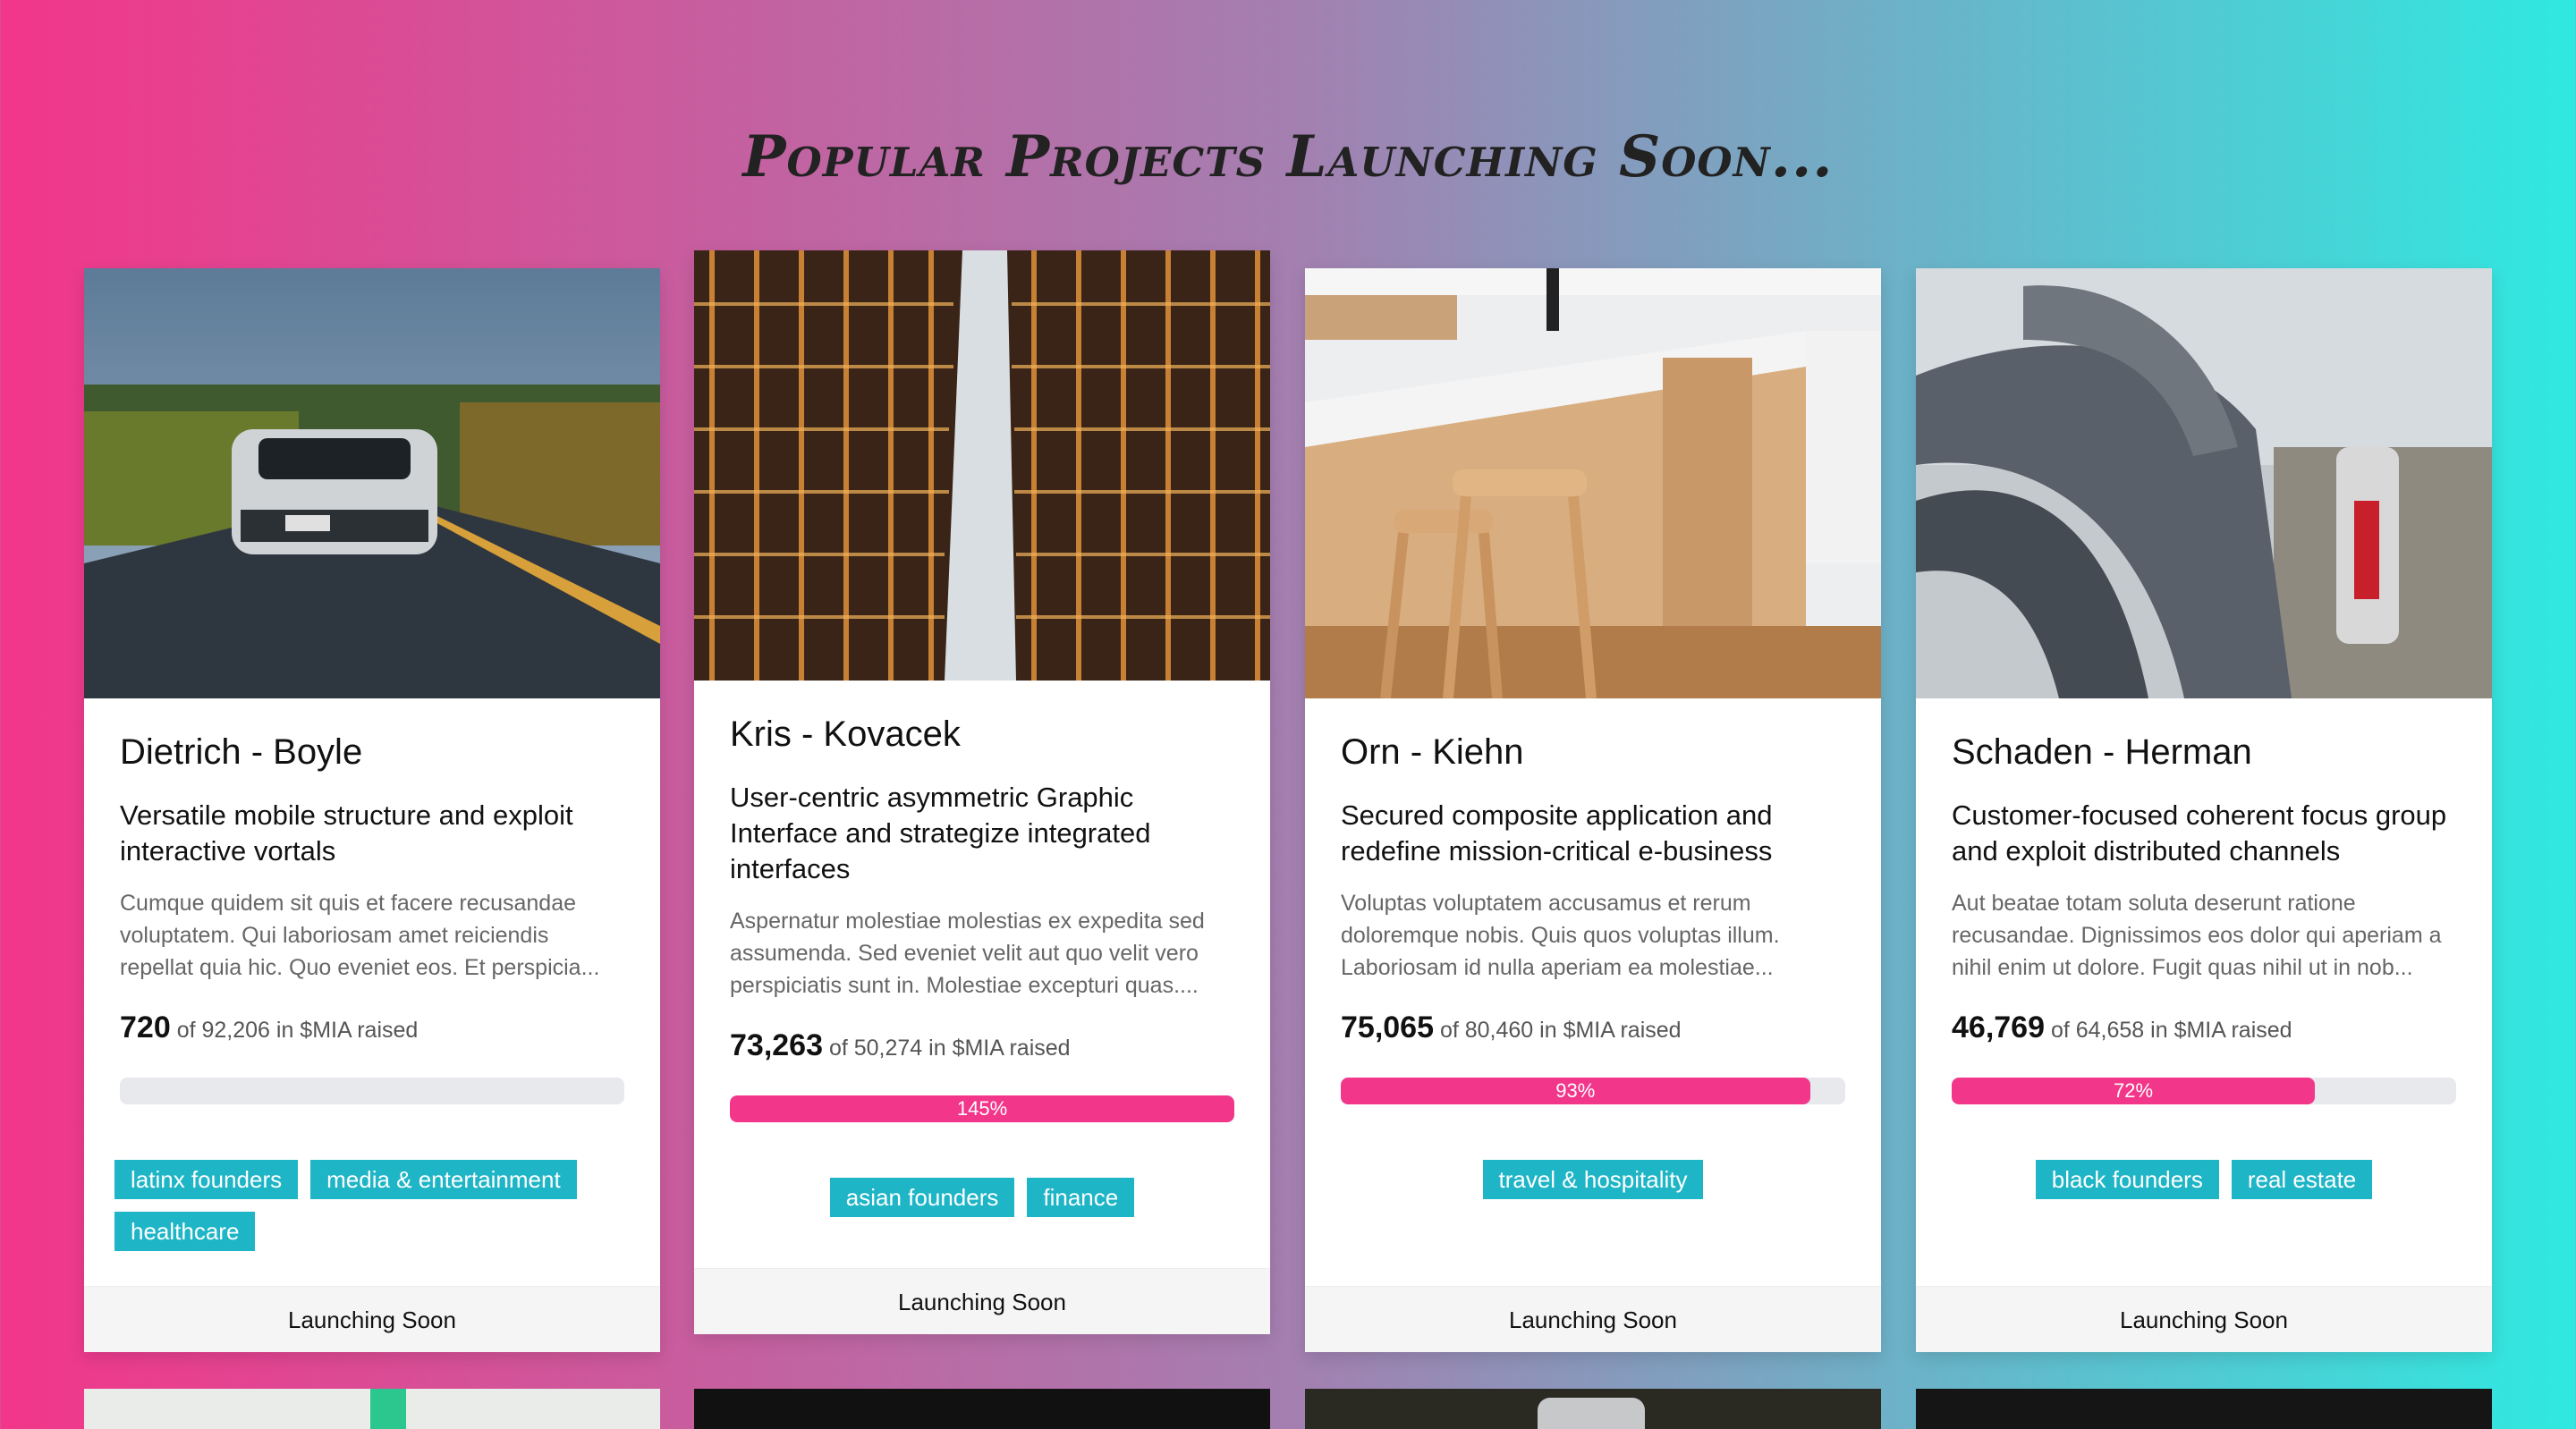  I want to click on project-name: Schaden - Herman, so click(2204, 752).